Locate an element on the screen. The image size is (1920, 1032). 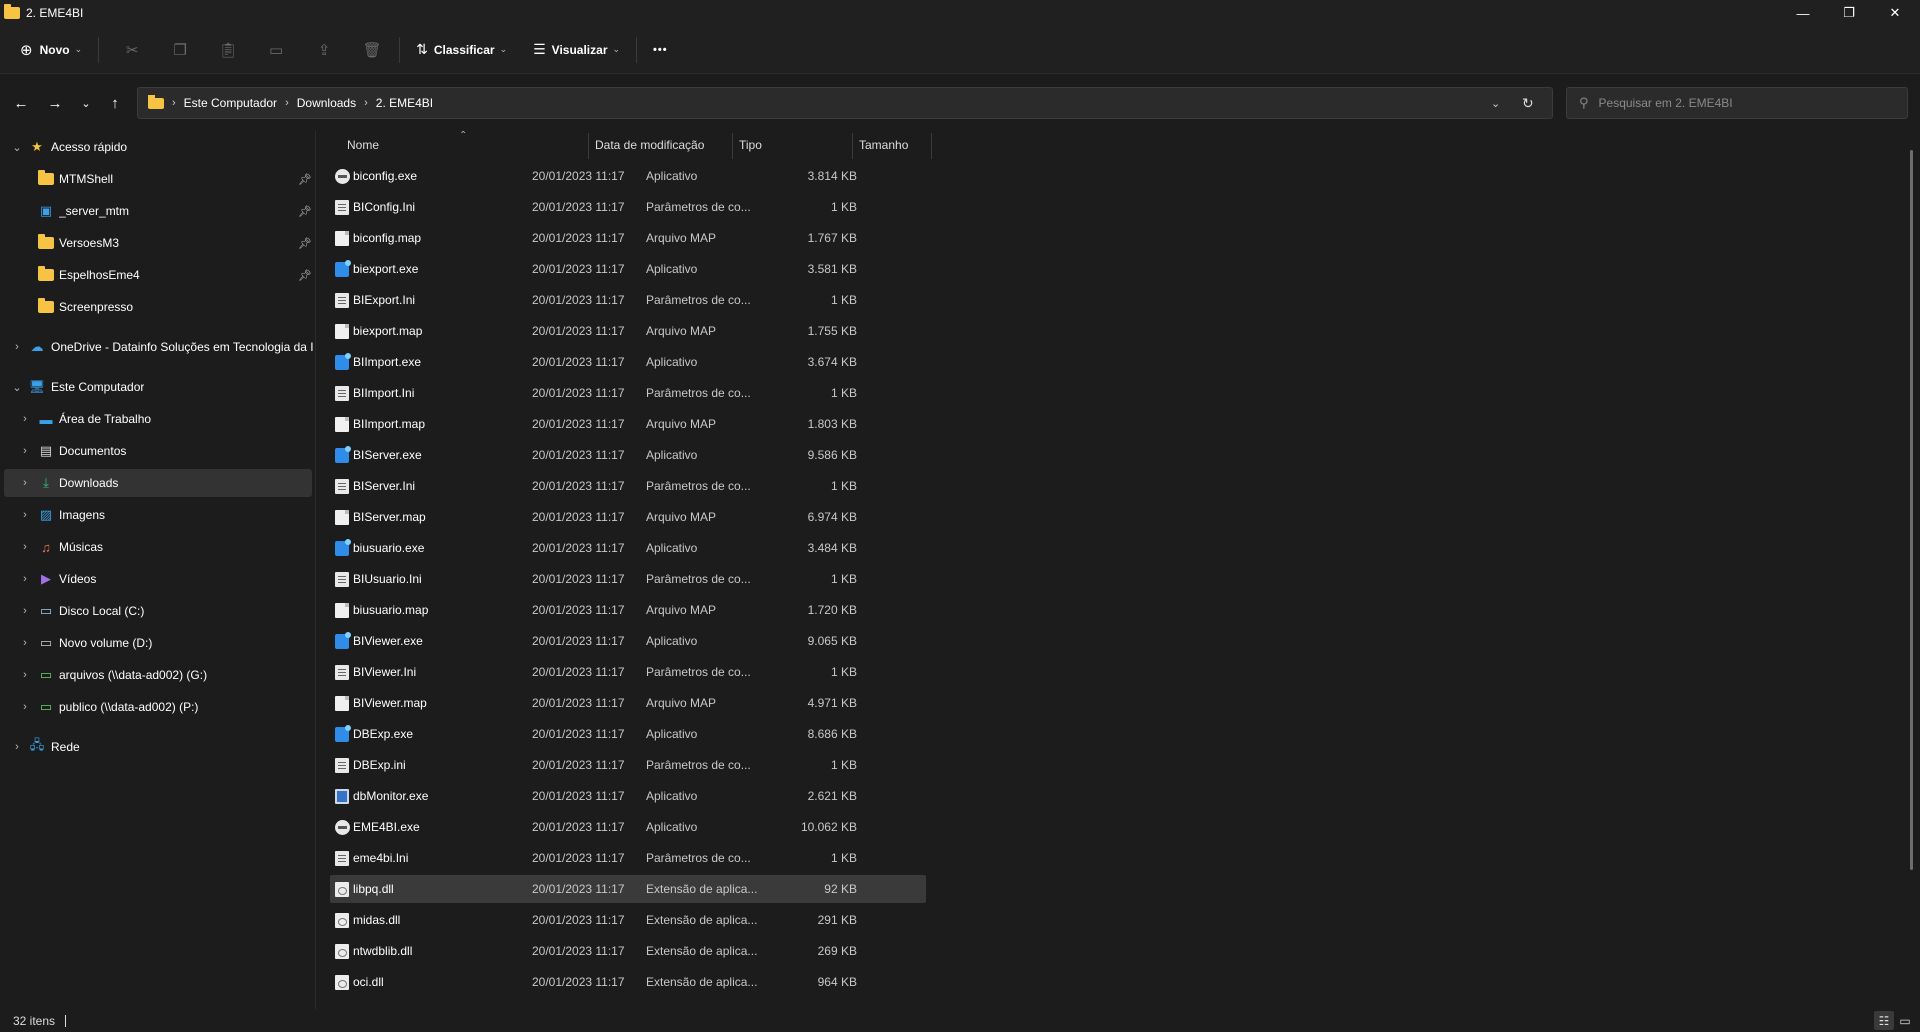
sidebar-item-downloads: › ⤓ Downloads is located at coordinates (158, 483).